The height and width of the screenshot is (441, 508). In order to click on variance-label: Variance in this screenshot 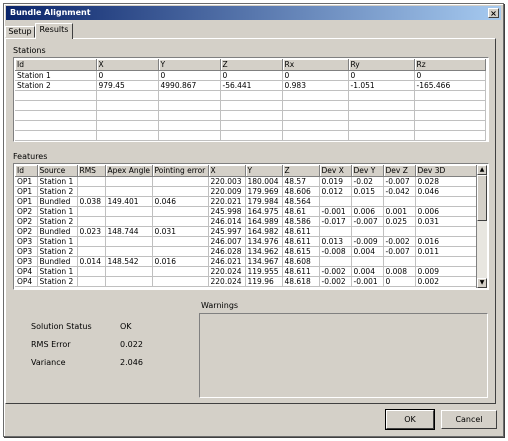, I will do `click(48, 362)`.